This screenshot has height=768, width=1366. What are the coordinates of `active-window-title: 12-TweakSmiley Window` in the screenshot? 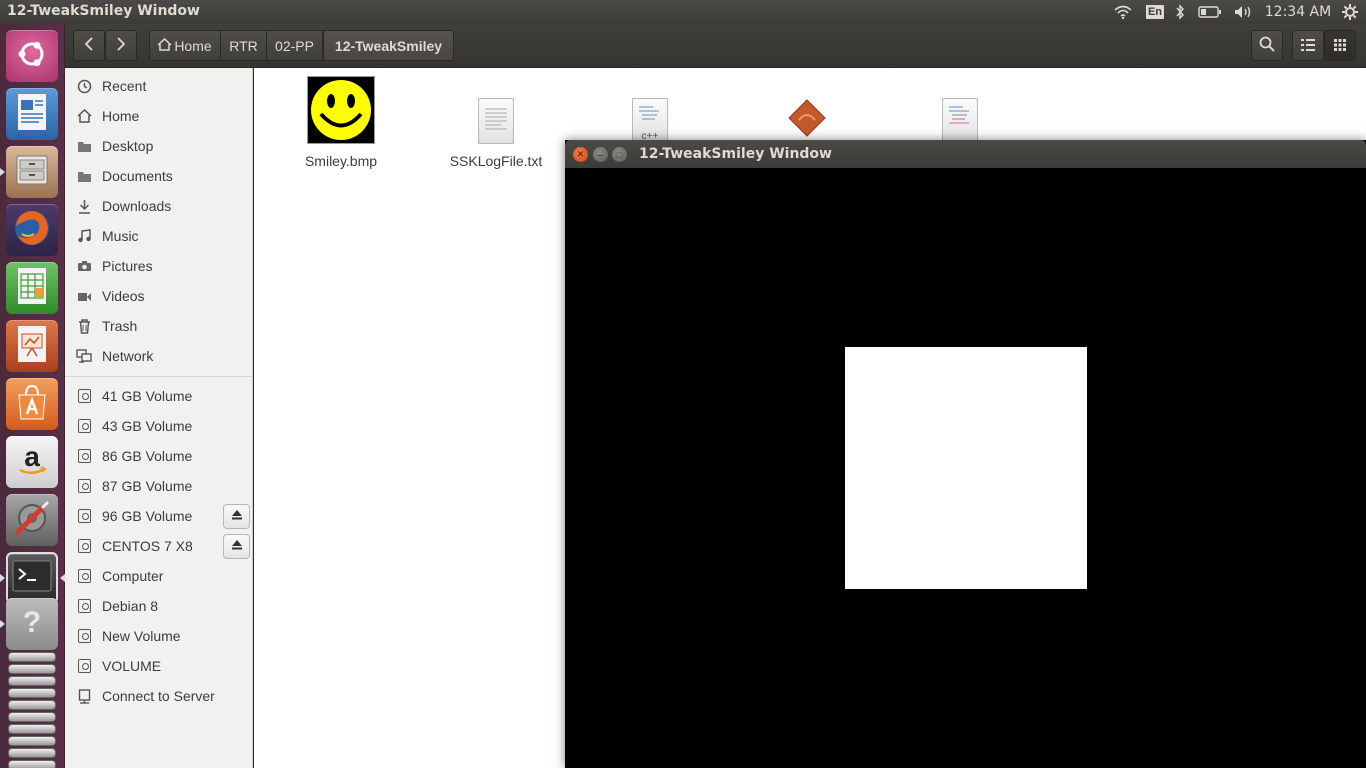 It's located at (103, 11).